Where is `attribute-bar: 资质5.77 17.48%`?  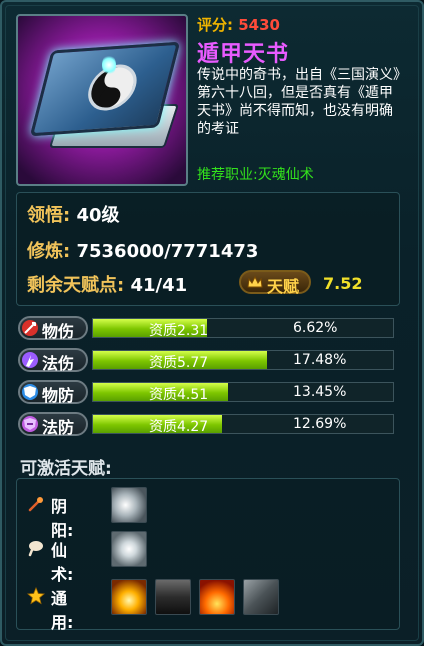
attribute-bar: 资质5.77 17.48% is located at coordinates (243, 360).